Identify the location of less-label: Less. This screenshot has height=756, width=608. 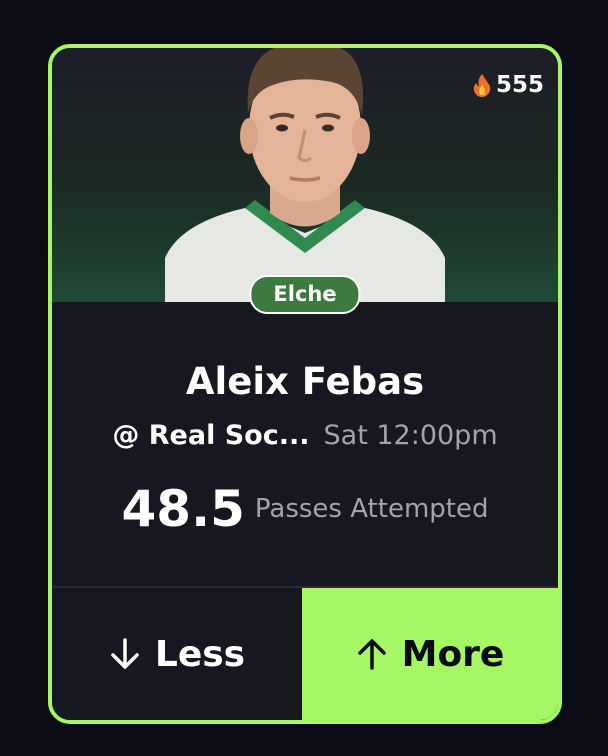
(200, 654).